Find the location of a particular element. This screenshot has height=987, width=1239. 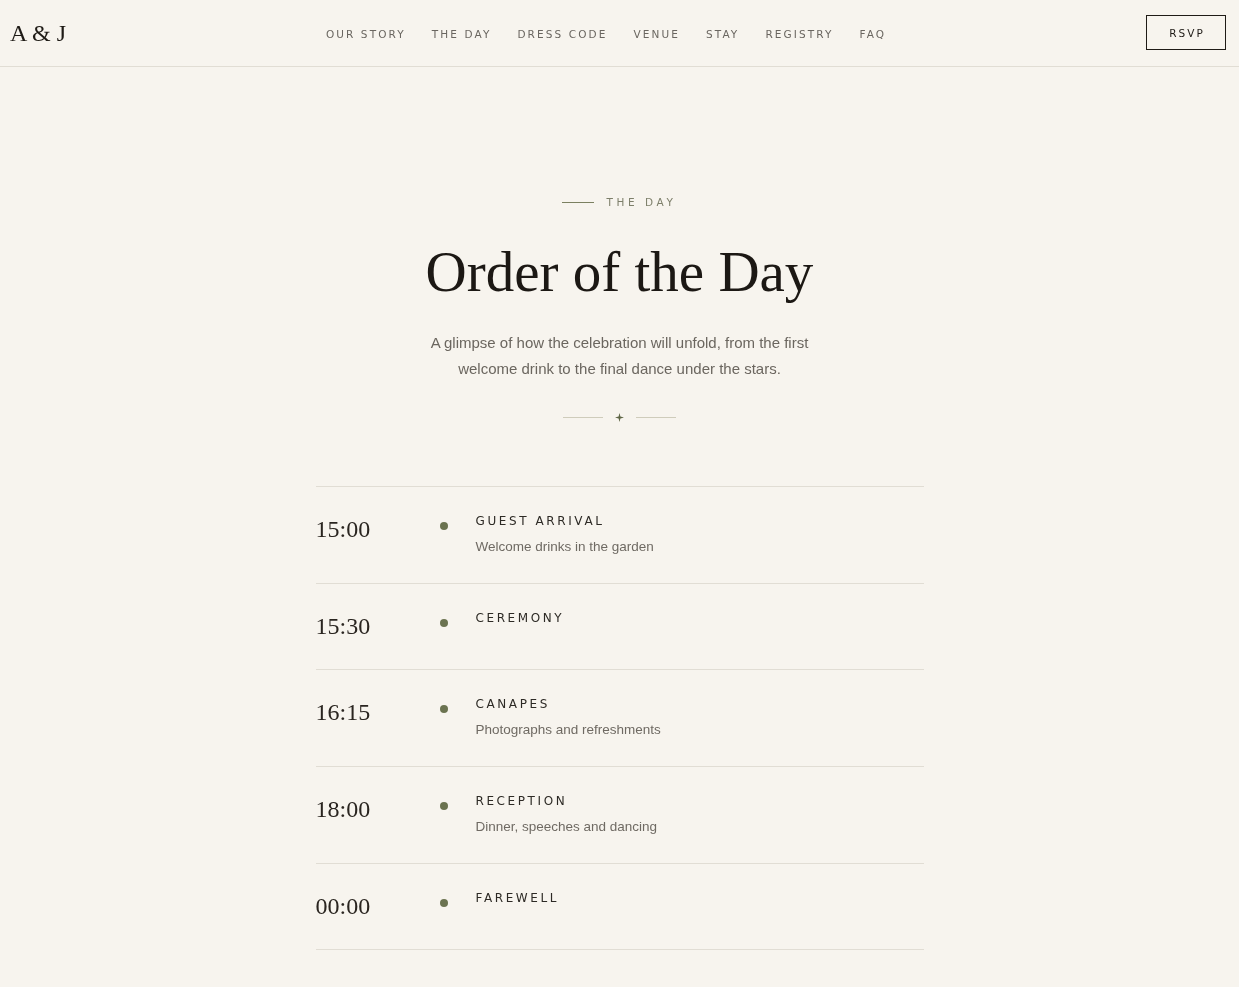

nav-link: STAY is located at coordinates (722, 34).